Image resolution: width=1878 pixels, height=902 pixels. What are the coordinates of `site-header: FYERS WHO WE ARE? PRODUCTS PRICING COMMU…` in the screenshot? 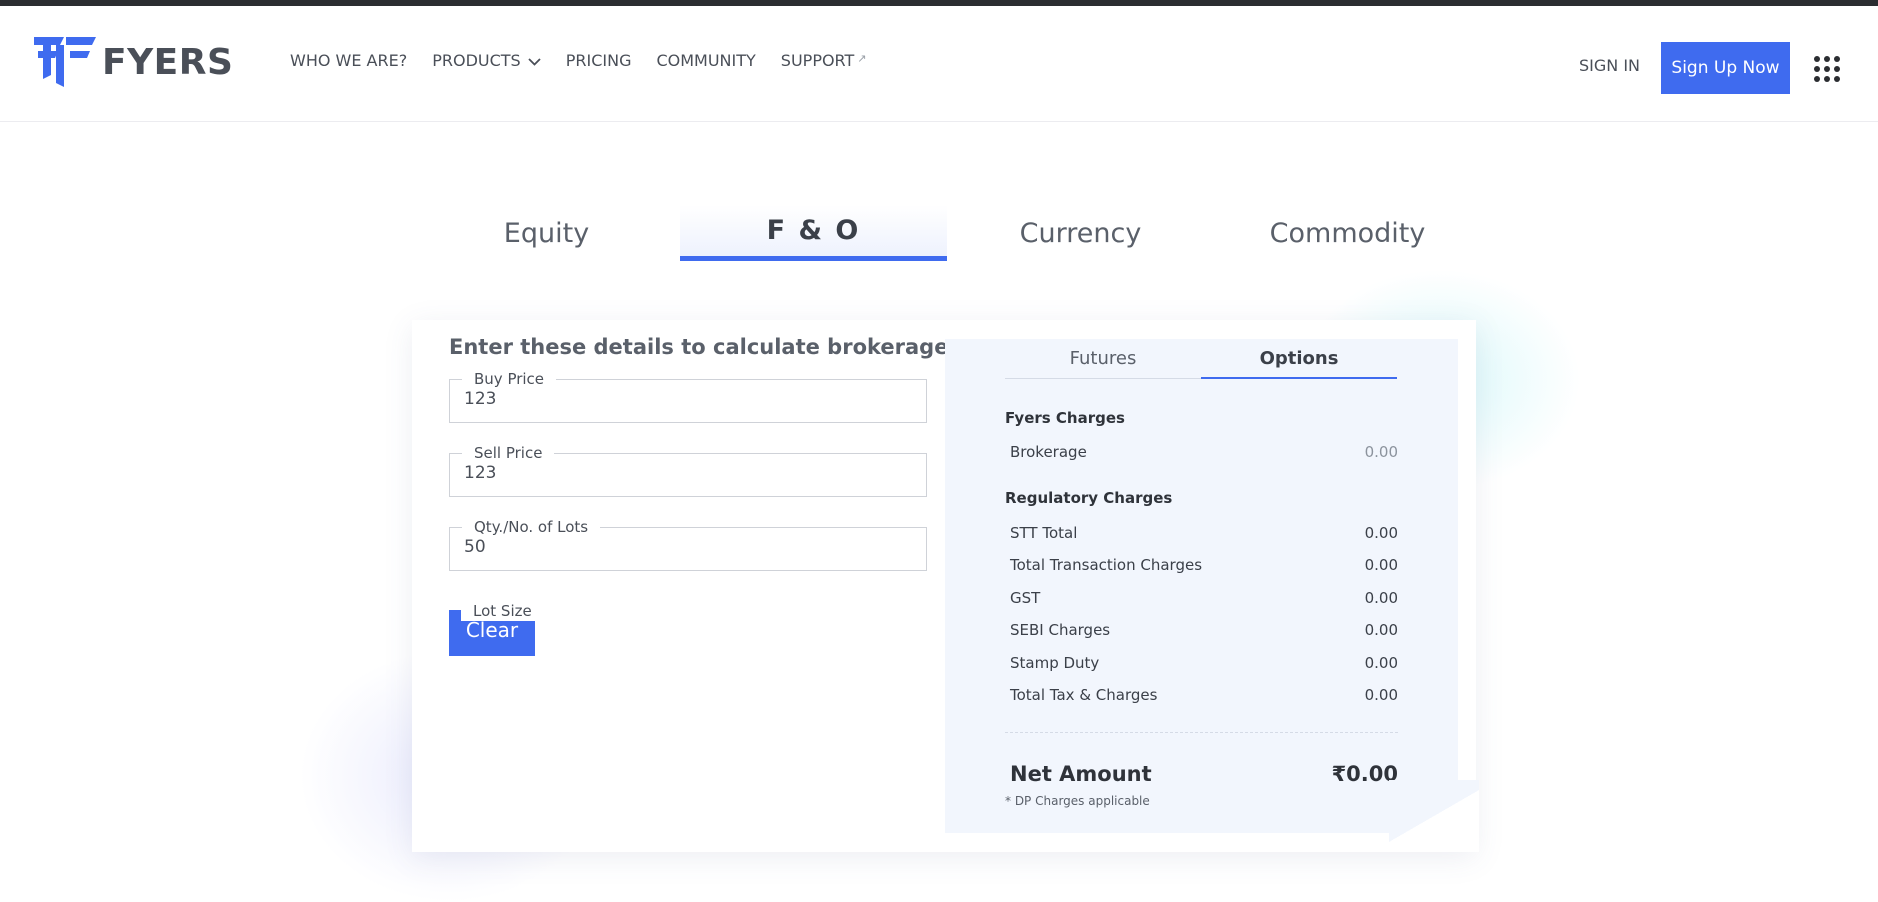 It's located at (939, 64).